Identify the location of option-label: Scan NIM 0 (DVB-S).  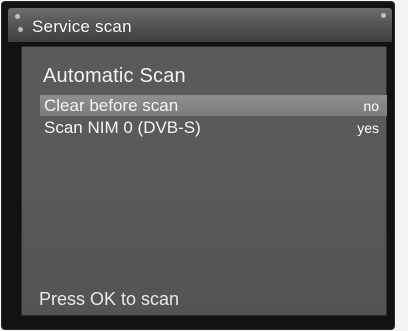
(122, 127).